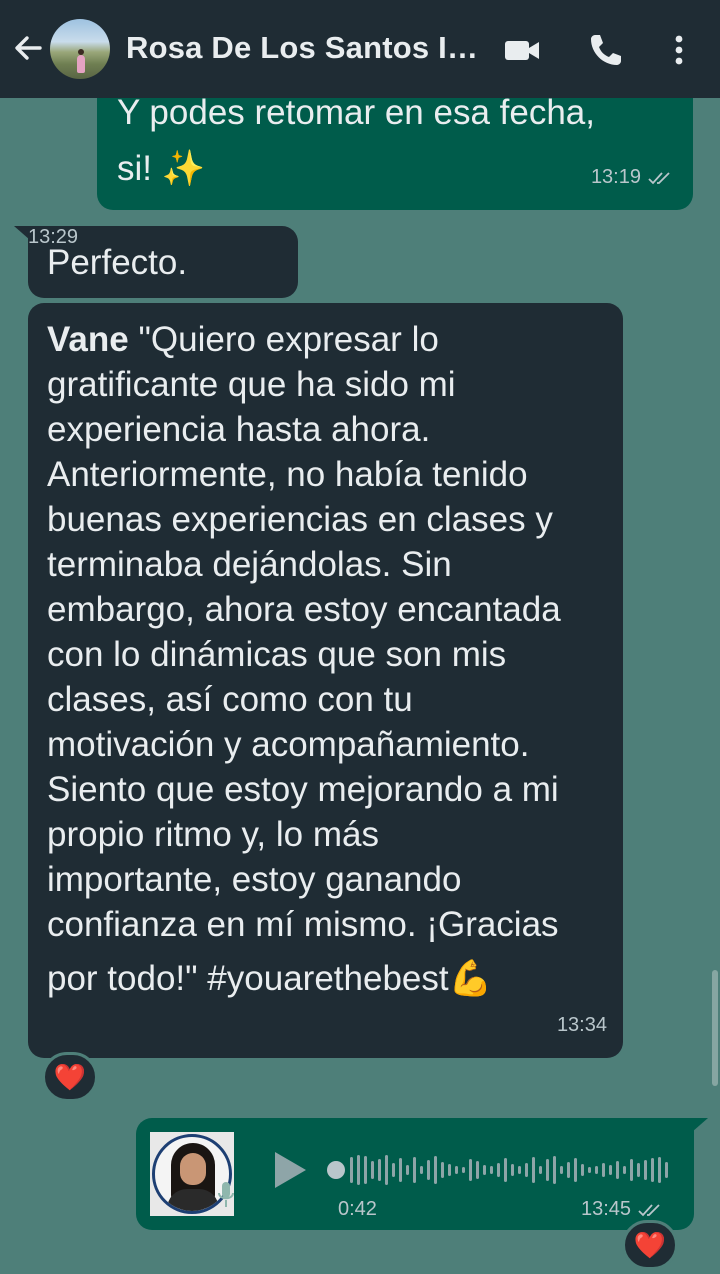 The height and width of the screenshot is (1274, 720). I want to click on message-line: terminaba dejándolas. Sin, so click(249, 564).